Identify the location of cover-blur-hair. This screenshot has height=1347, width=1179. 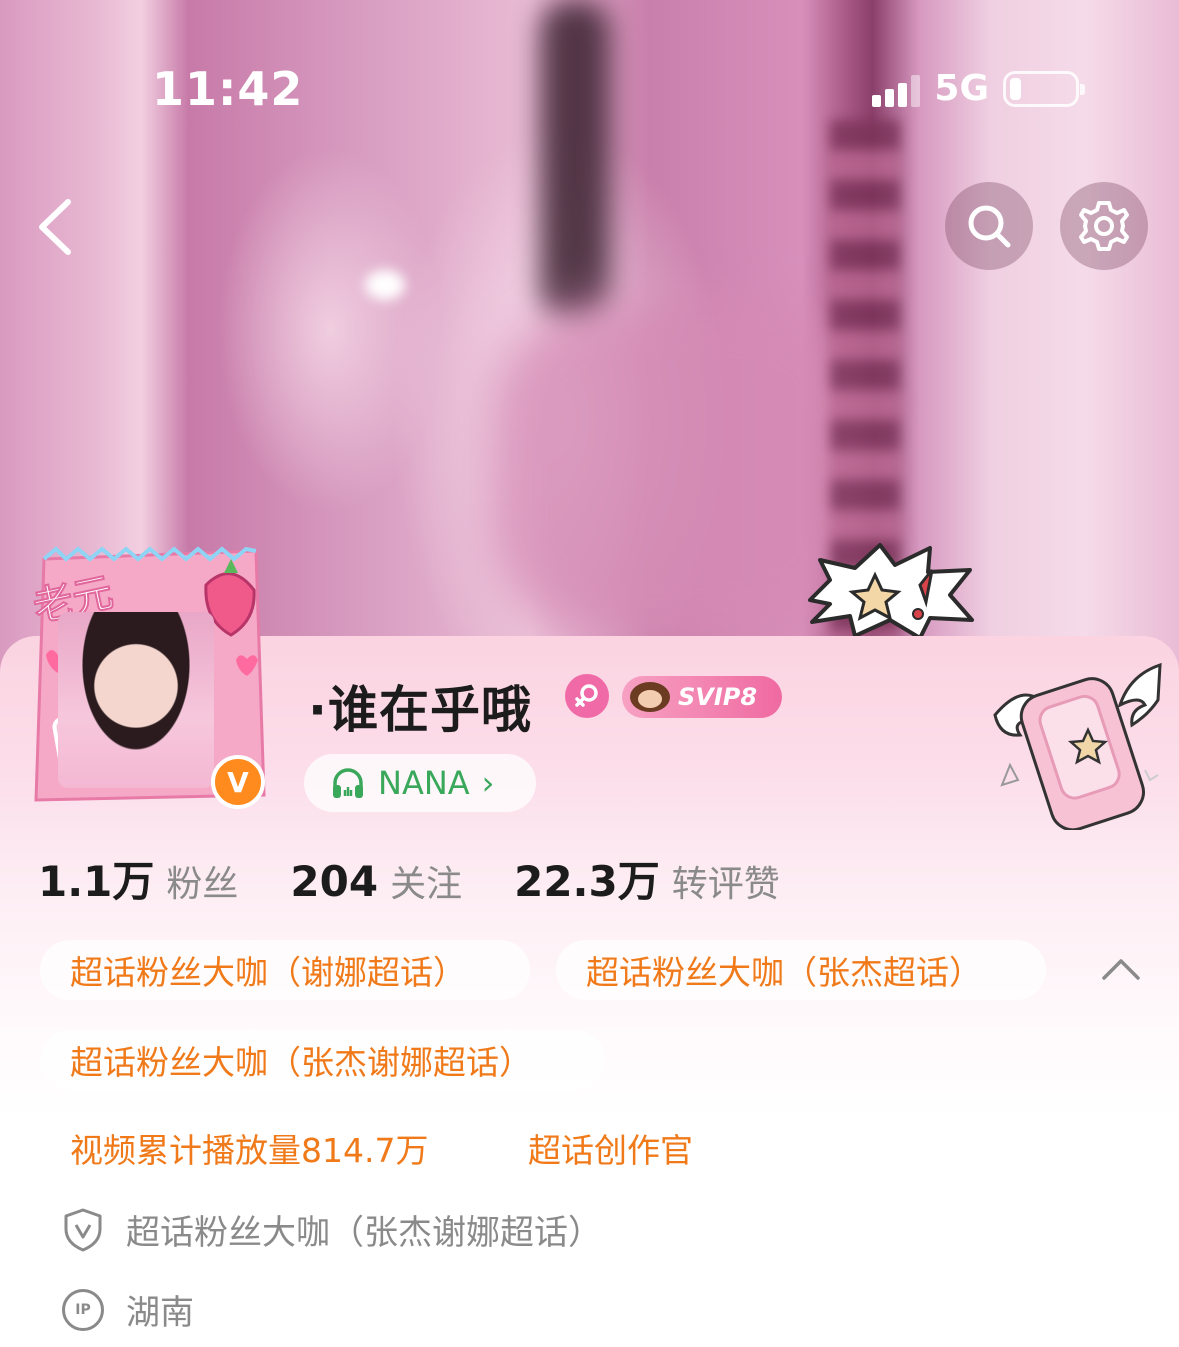
(575, 160).